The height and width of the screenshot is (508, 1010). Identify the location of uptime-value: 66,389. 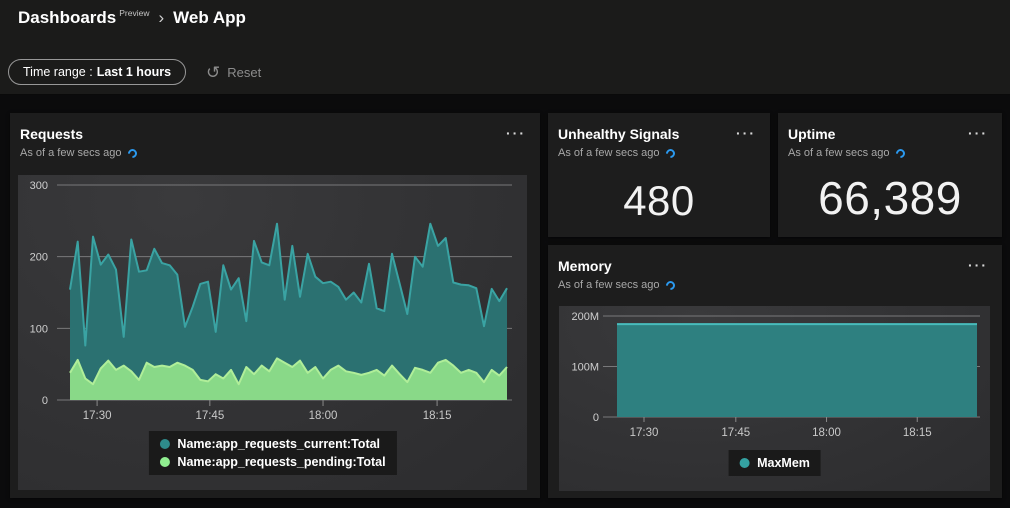
(890, 198).